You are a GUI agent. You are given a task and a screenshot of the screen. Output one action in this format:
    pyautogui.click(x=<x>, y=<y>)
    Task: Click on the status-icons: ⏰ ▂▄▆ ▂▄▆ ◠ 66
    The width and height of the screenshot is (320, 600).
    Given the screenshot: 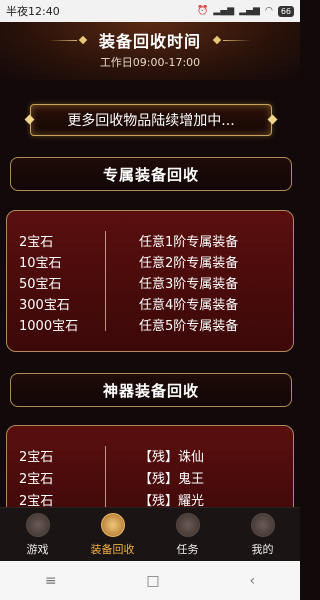 What is the action you would take?
    pyautogui.click(x=245, y=11)
    